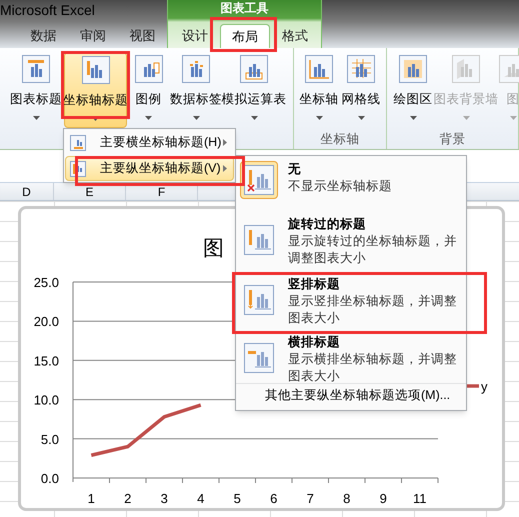  What do you see at coordinates (128, 498) in the screenshot?
I see `x-tick-label: 2` at bounding box center [128, 498].